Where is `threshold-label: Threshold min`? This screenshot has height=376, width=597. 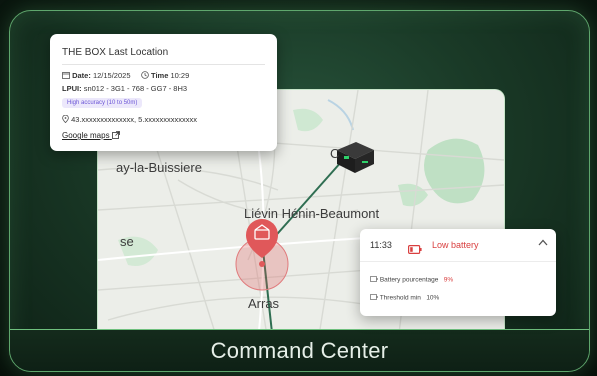
threshold-label: Threshold min is located at coordinates (400, 298).